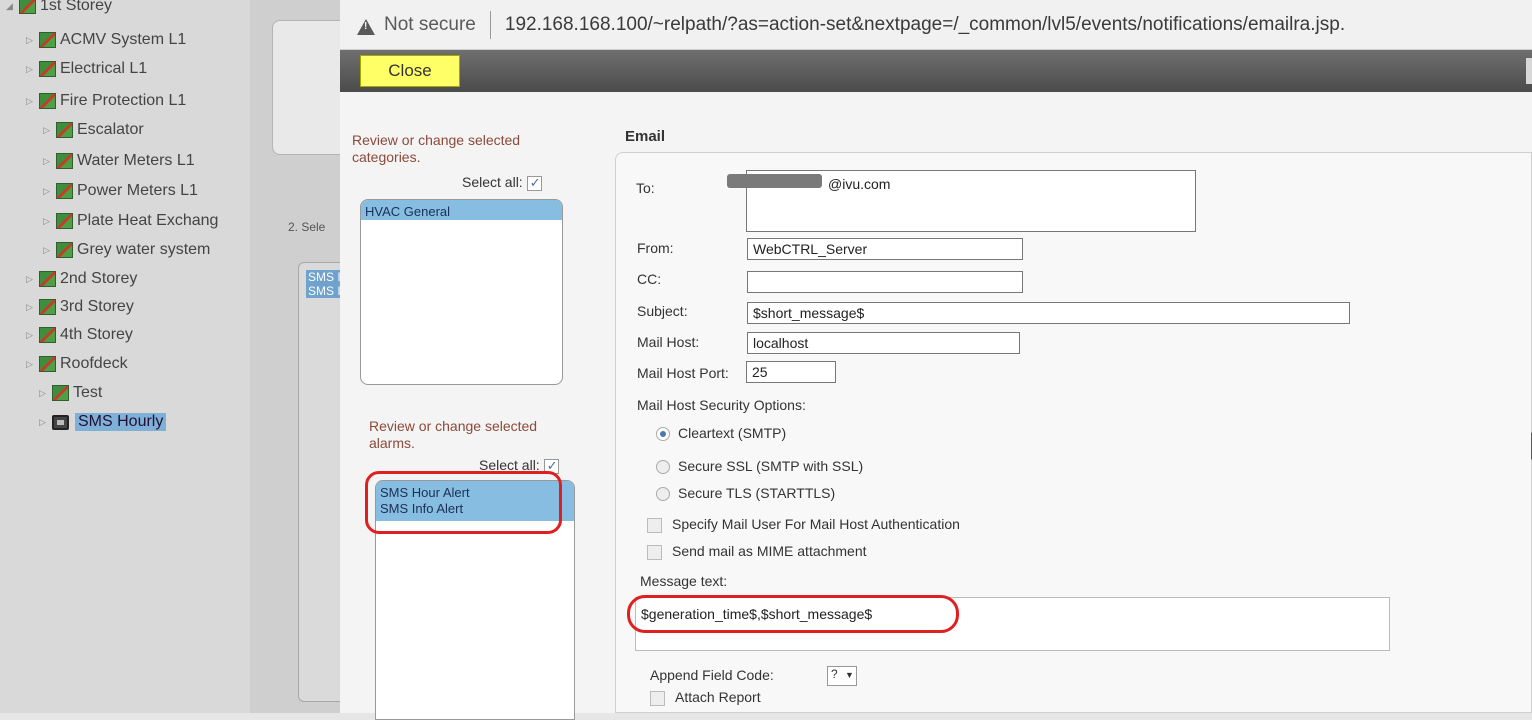  Describe the element at coordinates (144, 249) in the screenshot. I see `tree-item-label: Grey water system` at that location.